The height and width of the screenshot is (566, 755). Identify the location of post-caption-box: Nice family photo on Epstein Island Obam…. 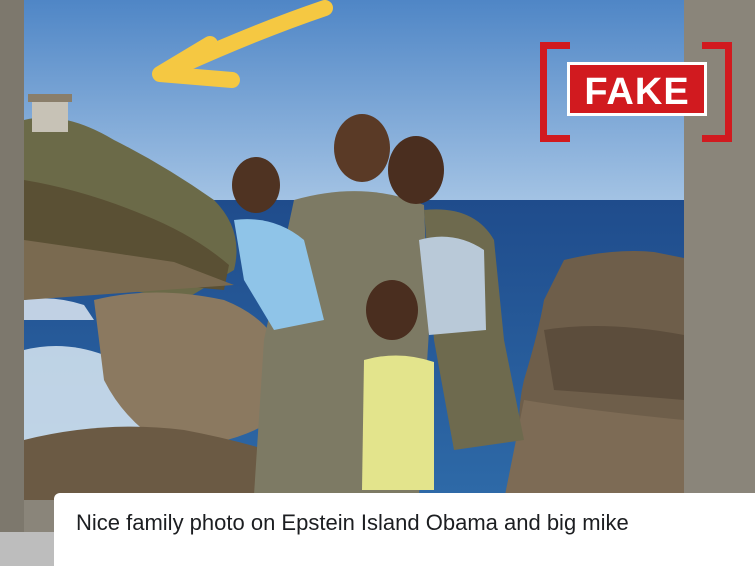
(404, 529).